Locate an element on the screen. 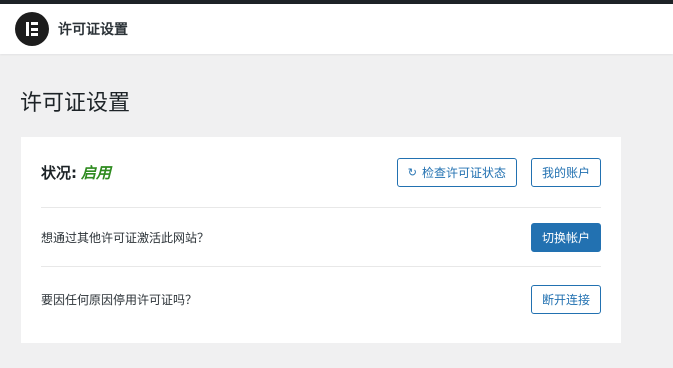  license-status: 状况: 启用 is located at coordinates (76, 172).